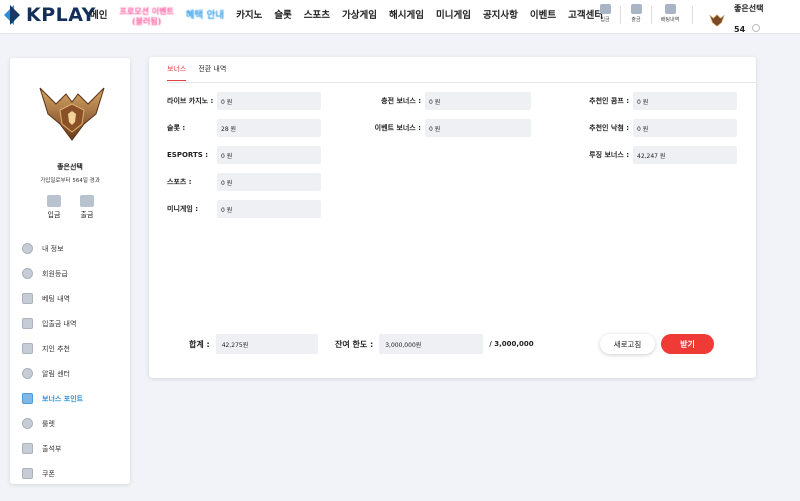 This screenshot has height=501, width=800. I want to click on bonus-live-casino: 라이브 카지노 : 0 원, so click(244, 101).